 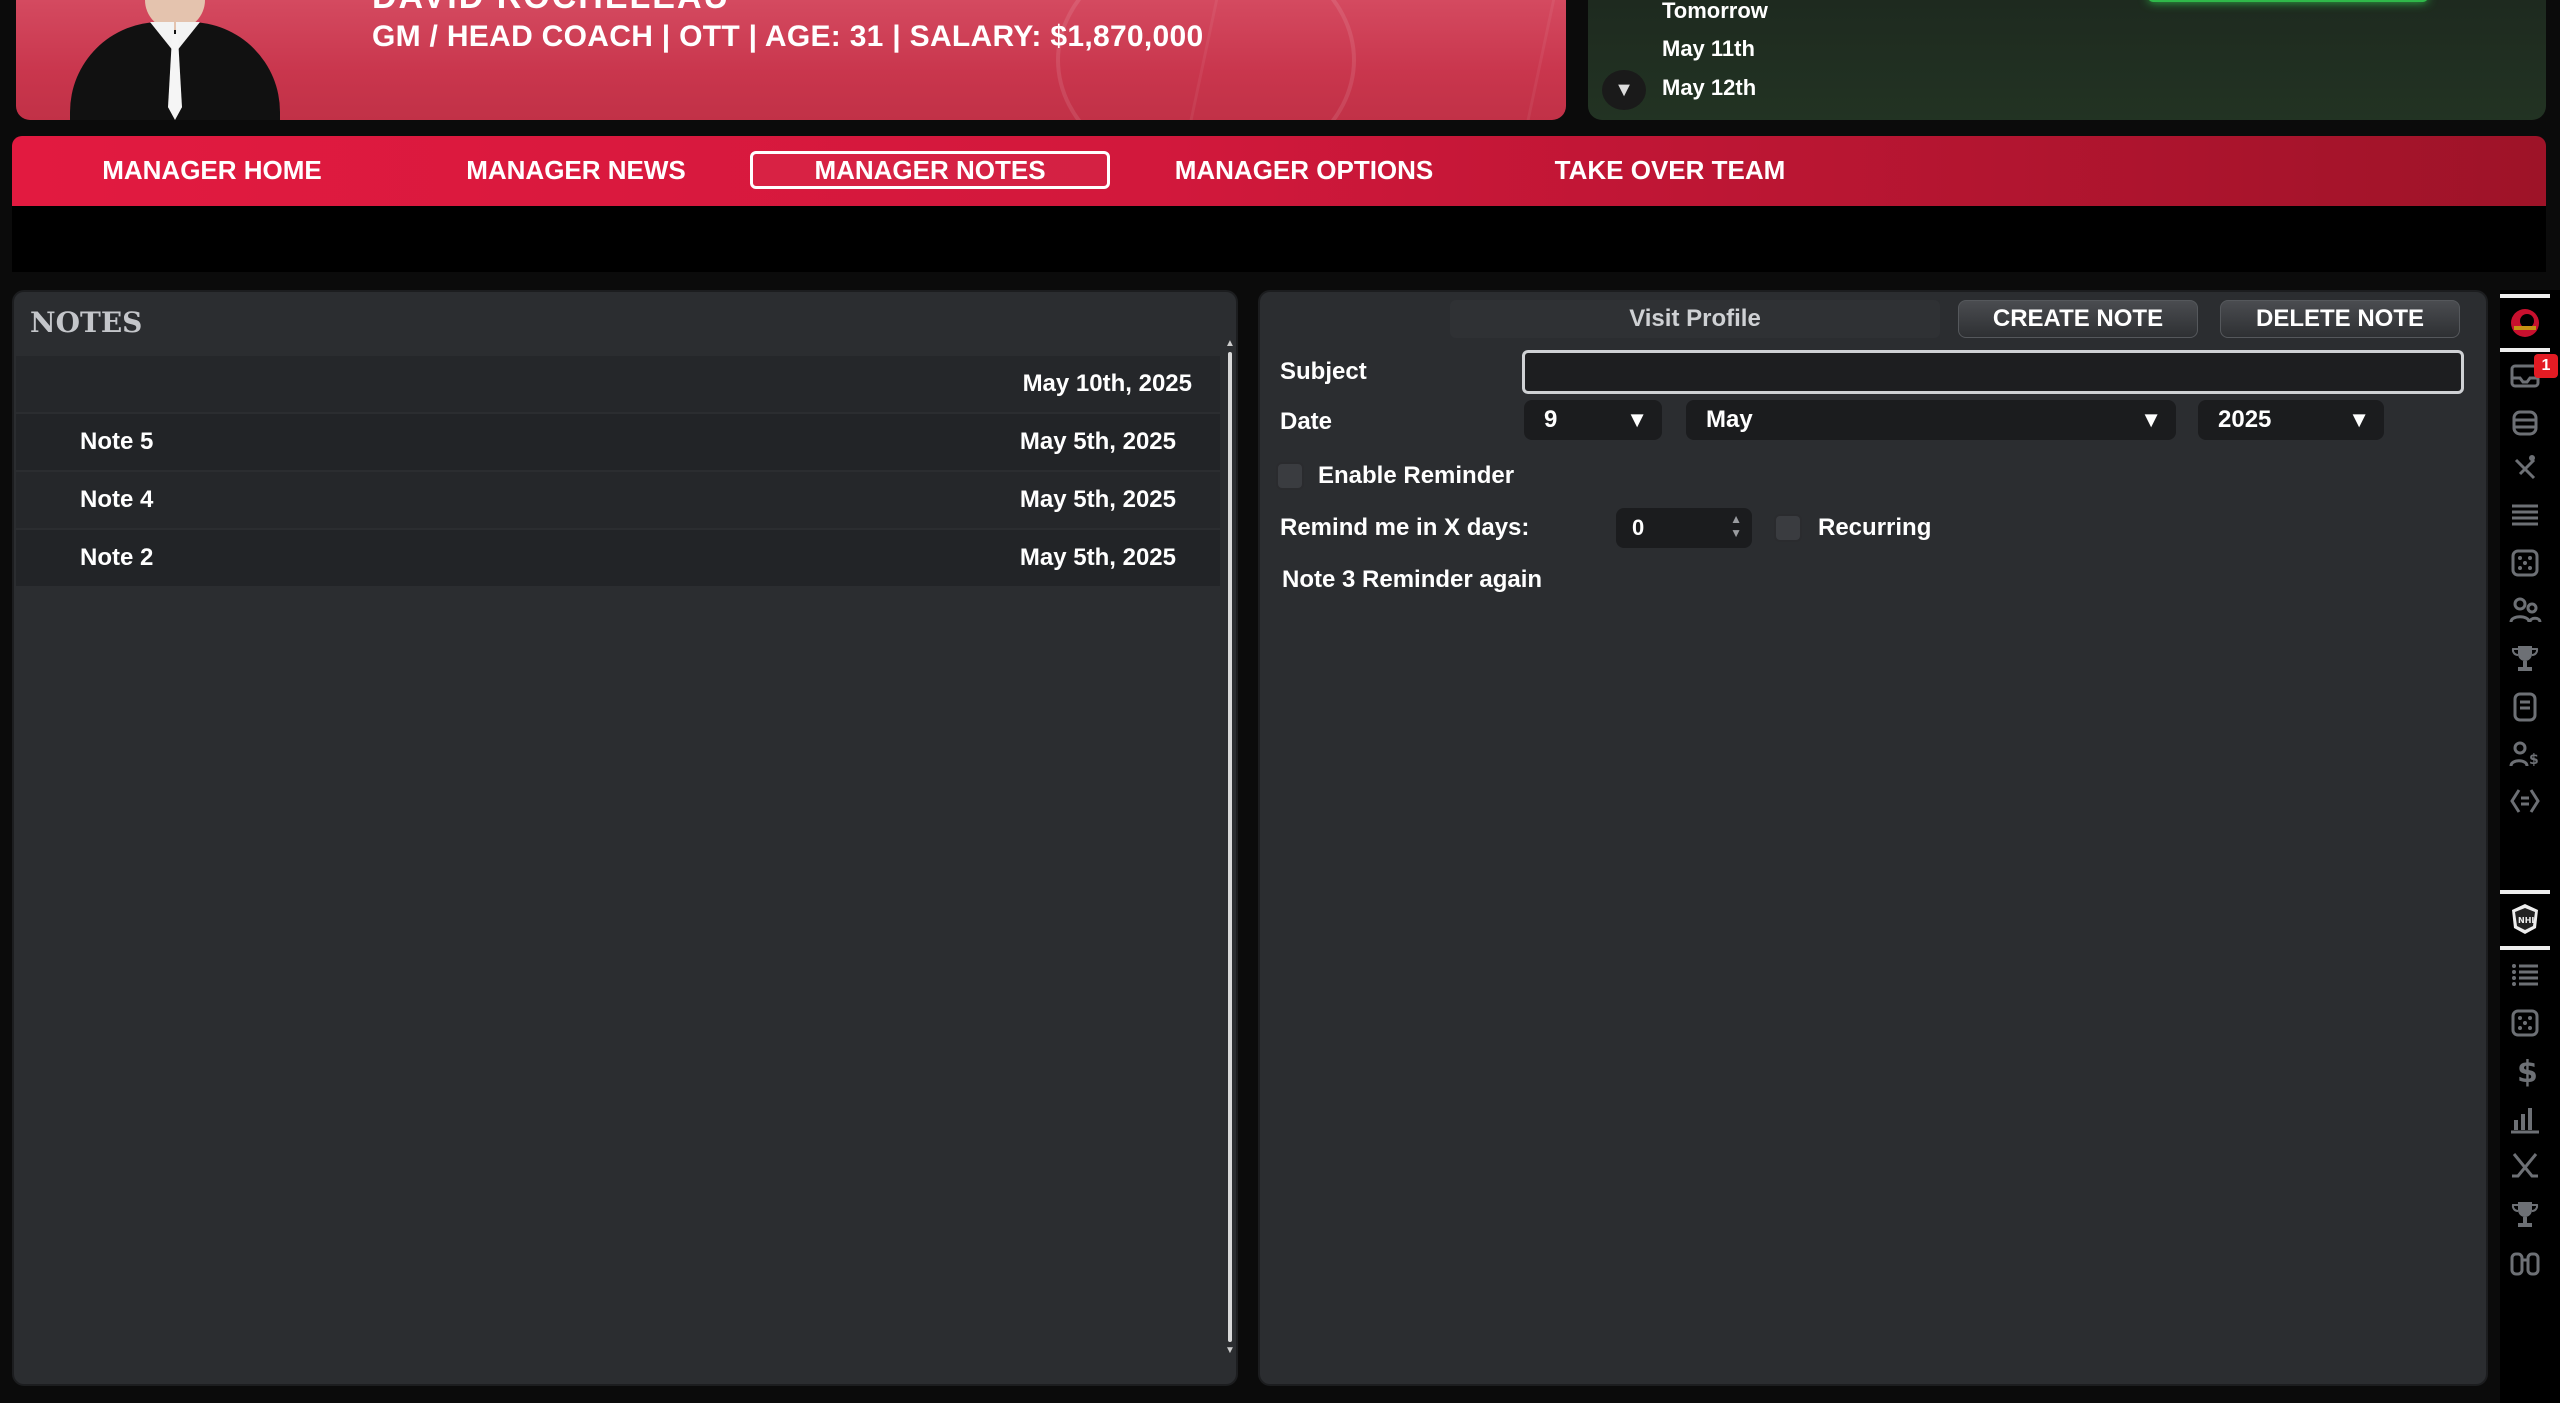 What do you see at coordinates (1107, 383) in the screenshot?
I see `note-date: May 10th, 2025` at bounding box center [1107, 383].